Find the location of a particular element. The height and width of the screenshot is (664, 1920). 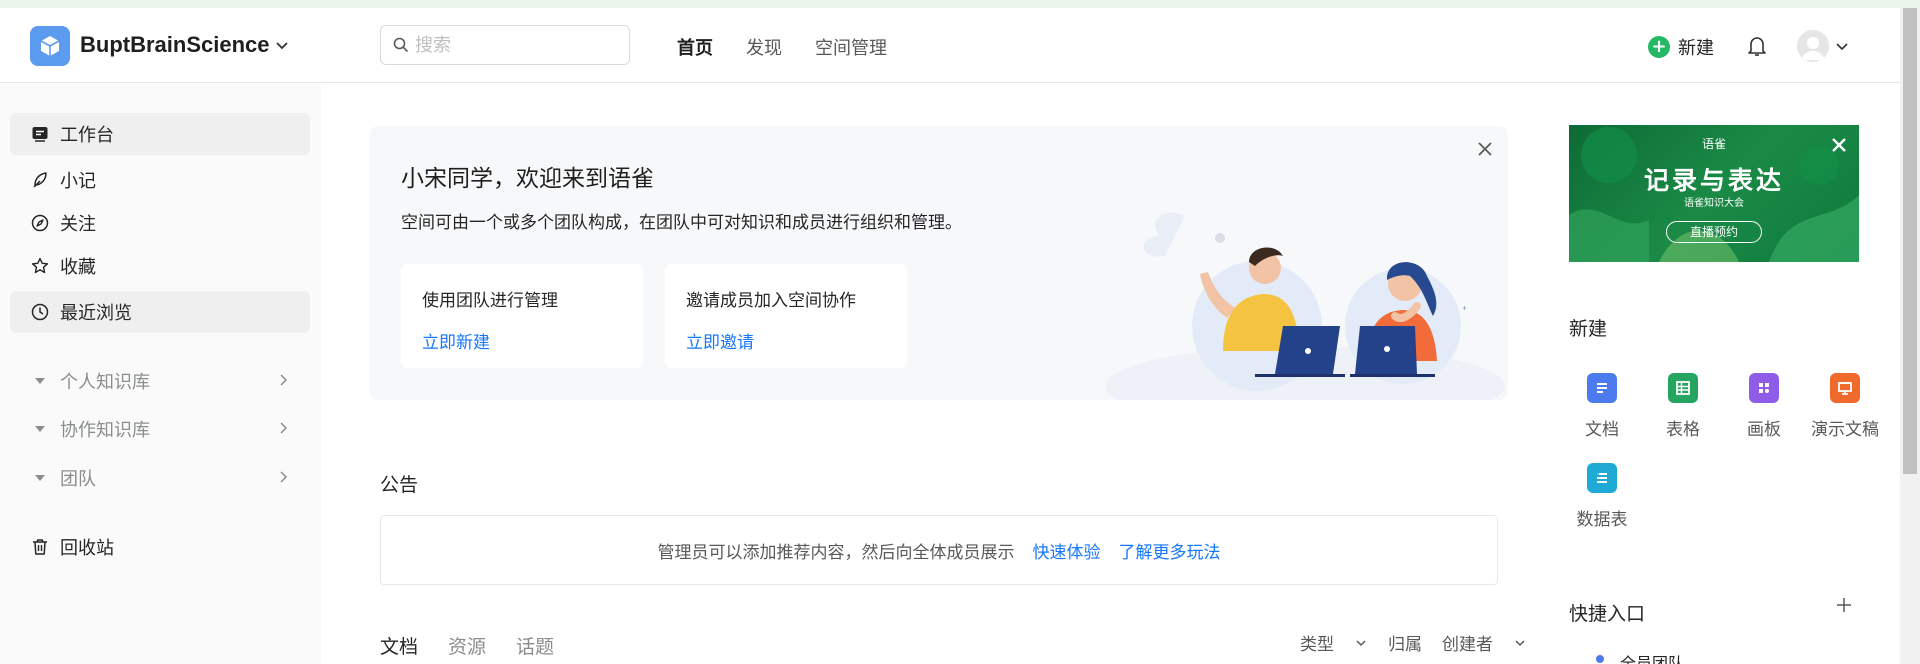

create-doc: 文档 is located at coordinates (1602, 406).